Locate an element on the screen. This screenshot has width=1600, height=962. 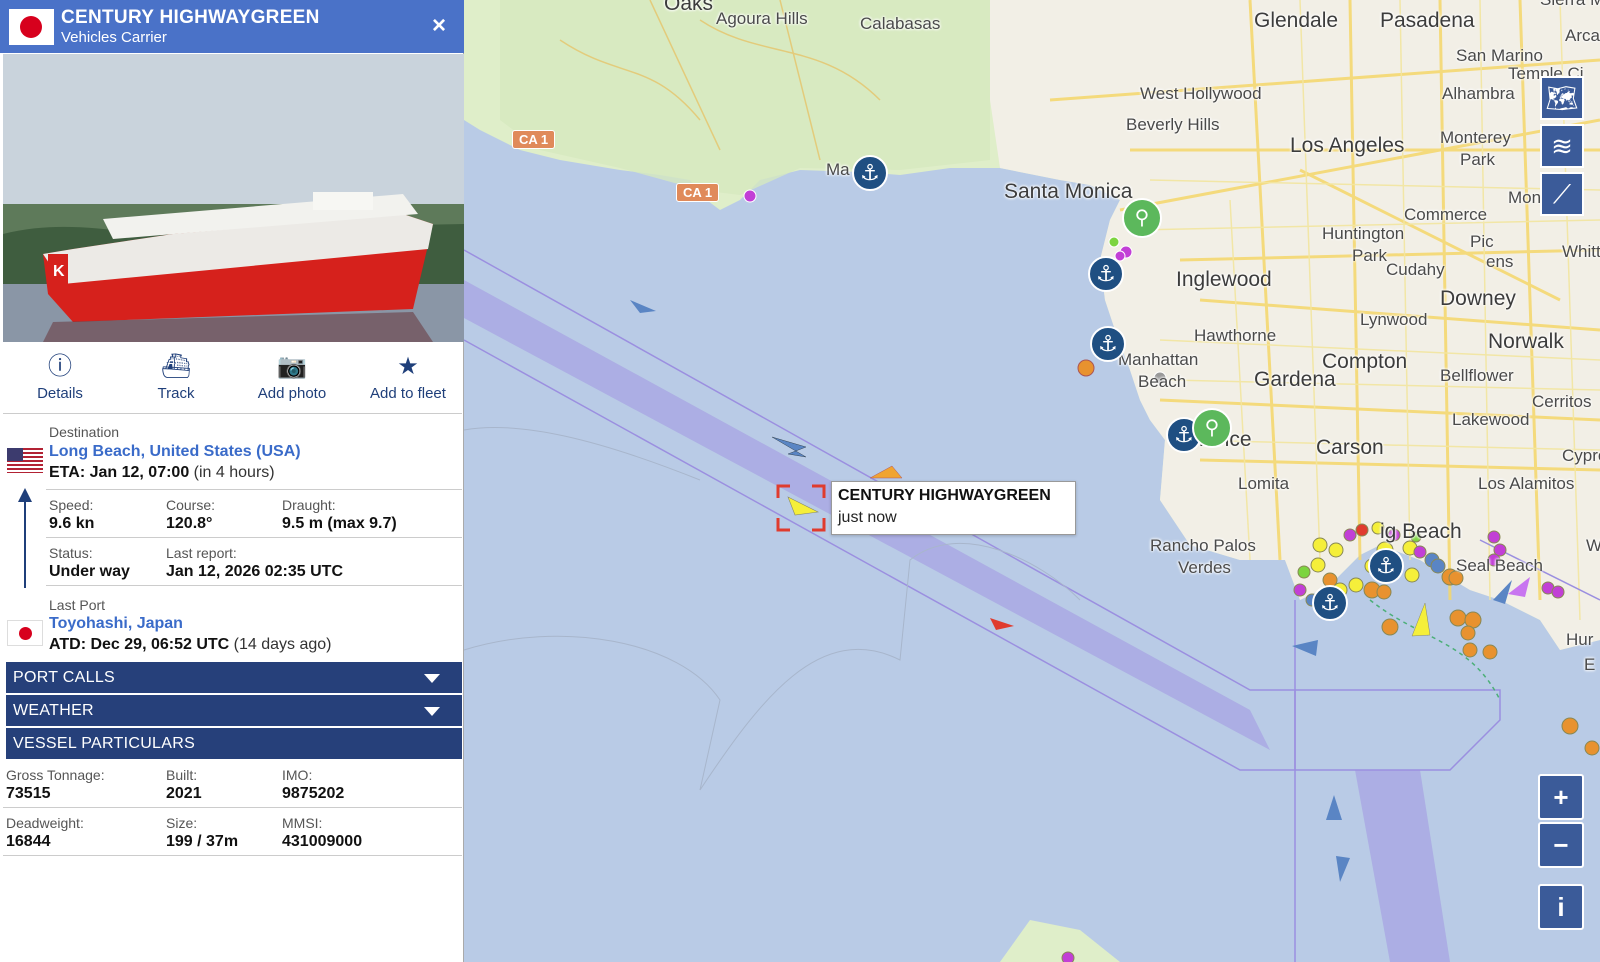
destination-link: Long Beach, United States (USA) is located at coordinates (175, 452).